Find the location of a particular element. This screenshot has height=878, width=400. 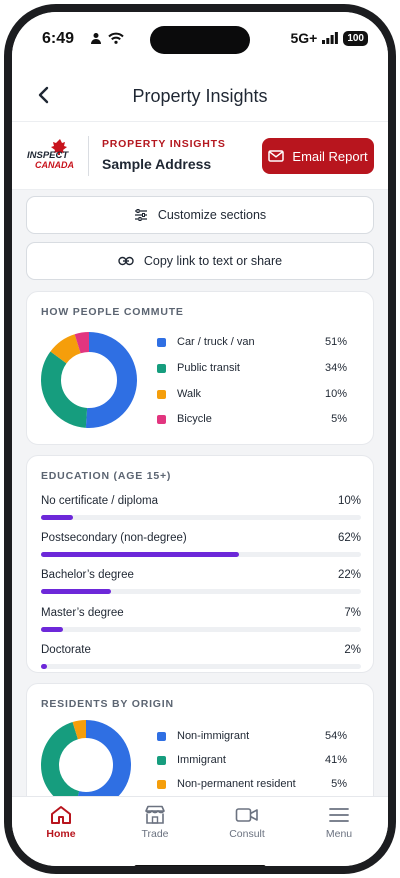

nav-header: Property Insights is located at coordinates (200, 95).